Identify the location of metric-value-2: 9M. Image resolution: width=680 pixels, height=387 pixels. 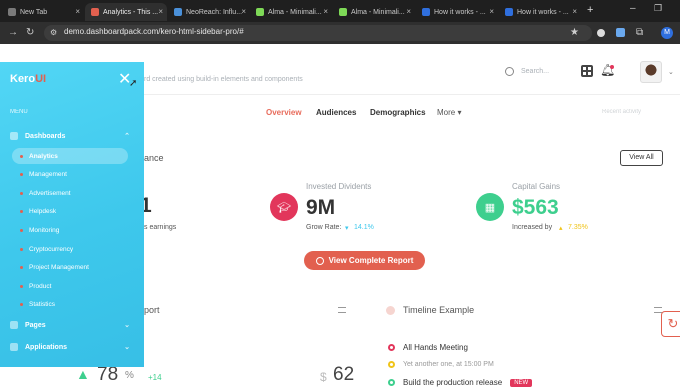
(321, 207).